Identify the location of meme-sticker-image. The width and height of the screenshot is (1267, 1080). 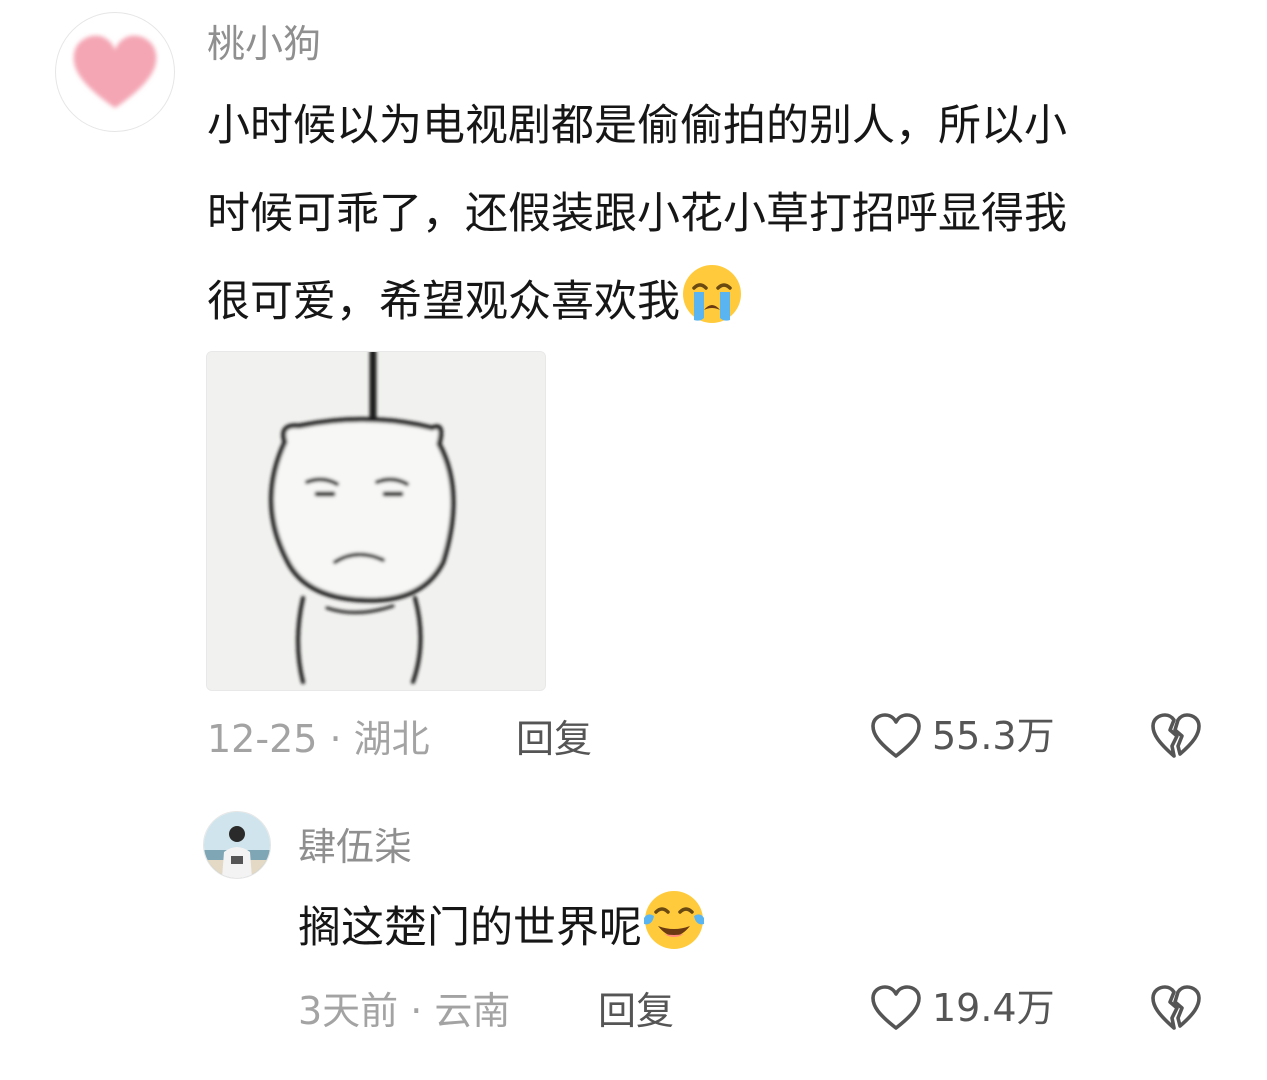
(376, 521).